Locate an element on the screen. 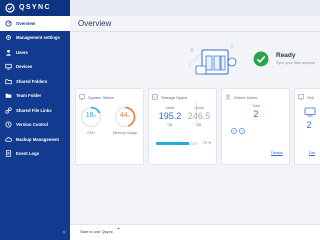 The height and width of the screenshot is (240, 320). memory-value: 44% is located at coordinates (125, 115).